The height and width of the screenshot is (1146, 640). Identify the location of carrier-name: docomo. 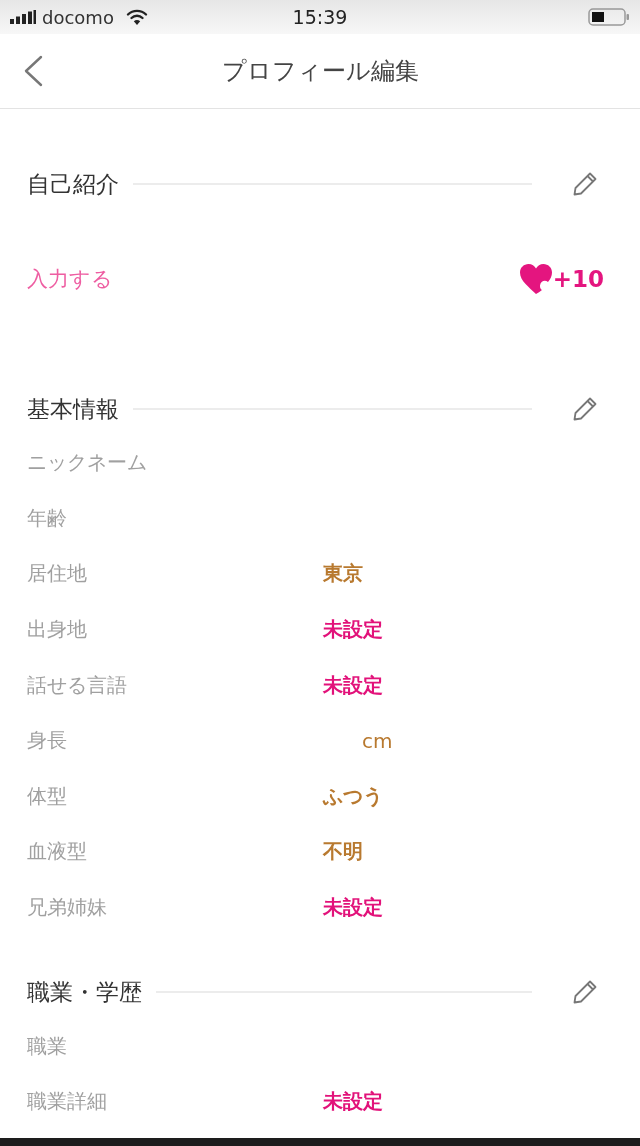
(78, 17).